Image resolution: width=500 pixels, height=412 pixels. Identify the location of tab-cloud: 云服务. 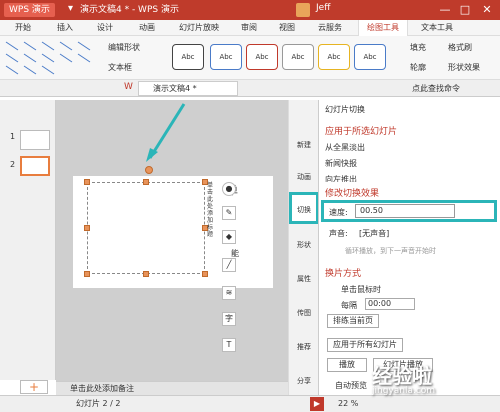
(330, 28).